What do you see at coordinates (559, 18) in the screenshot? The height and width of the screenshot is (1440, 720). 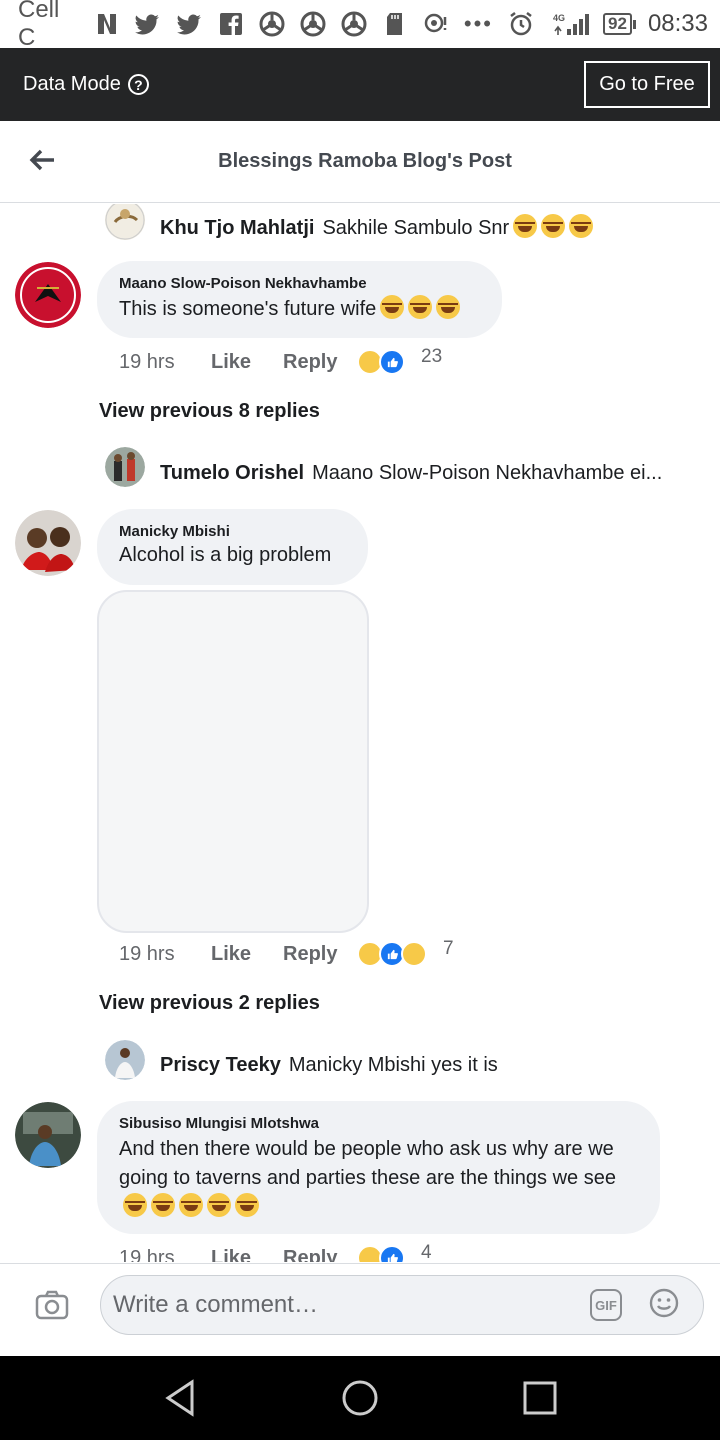 I see `network-type-label: 4G` at bounding box center [559, 18].